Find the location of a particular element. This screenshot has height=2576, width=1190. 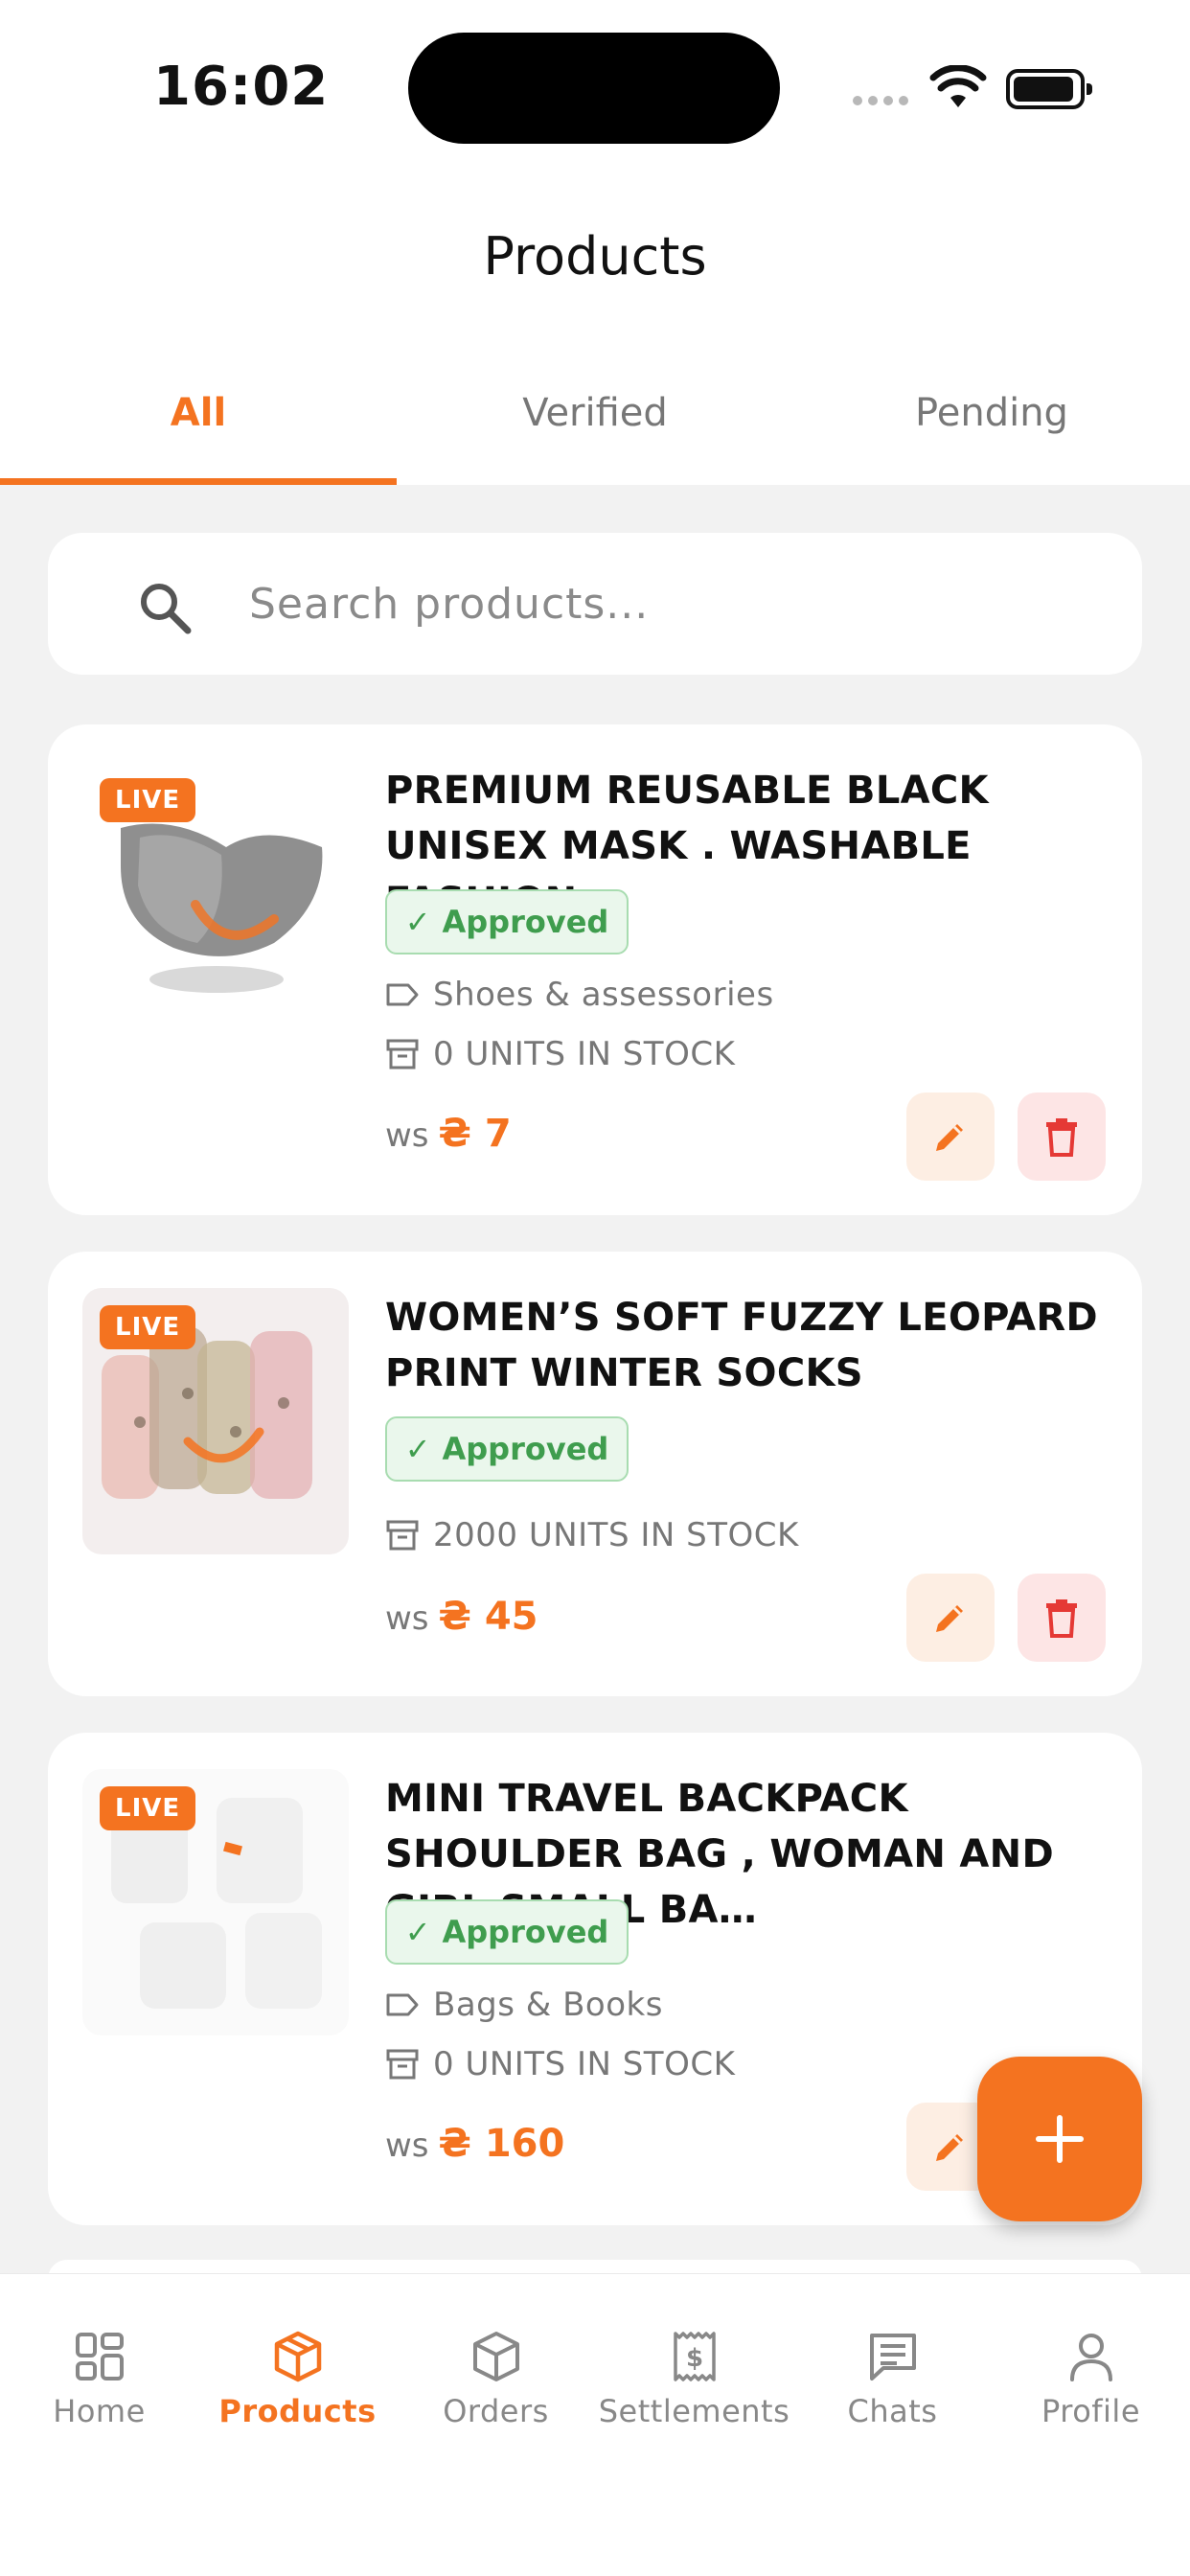

price-value: ₴ 160 is located at coordinates (501, 2144).